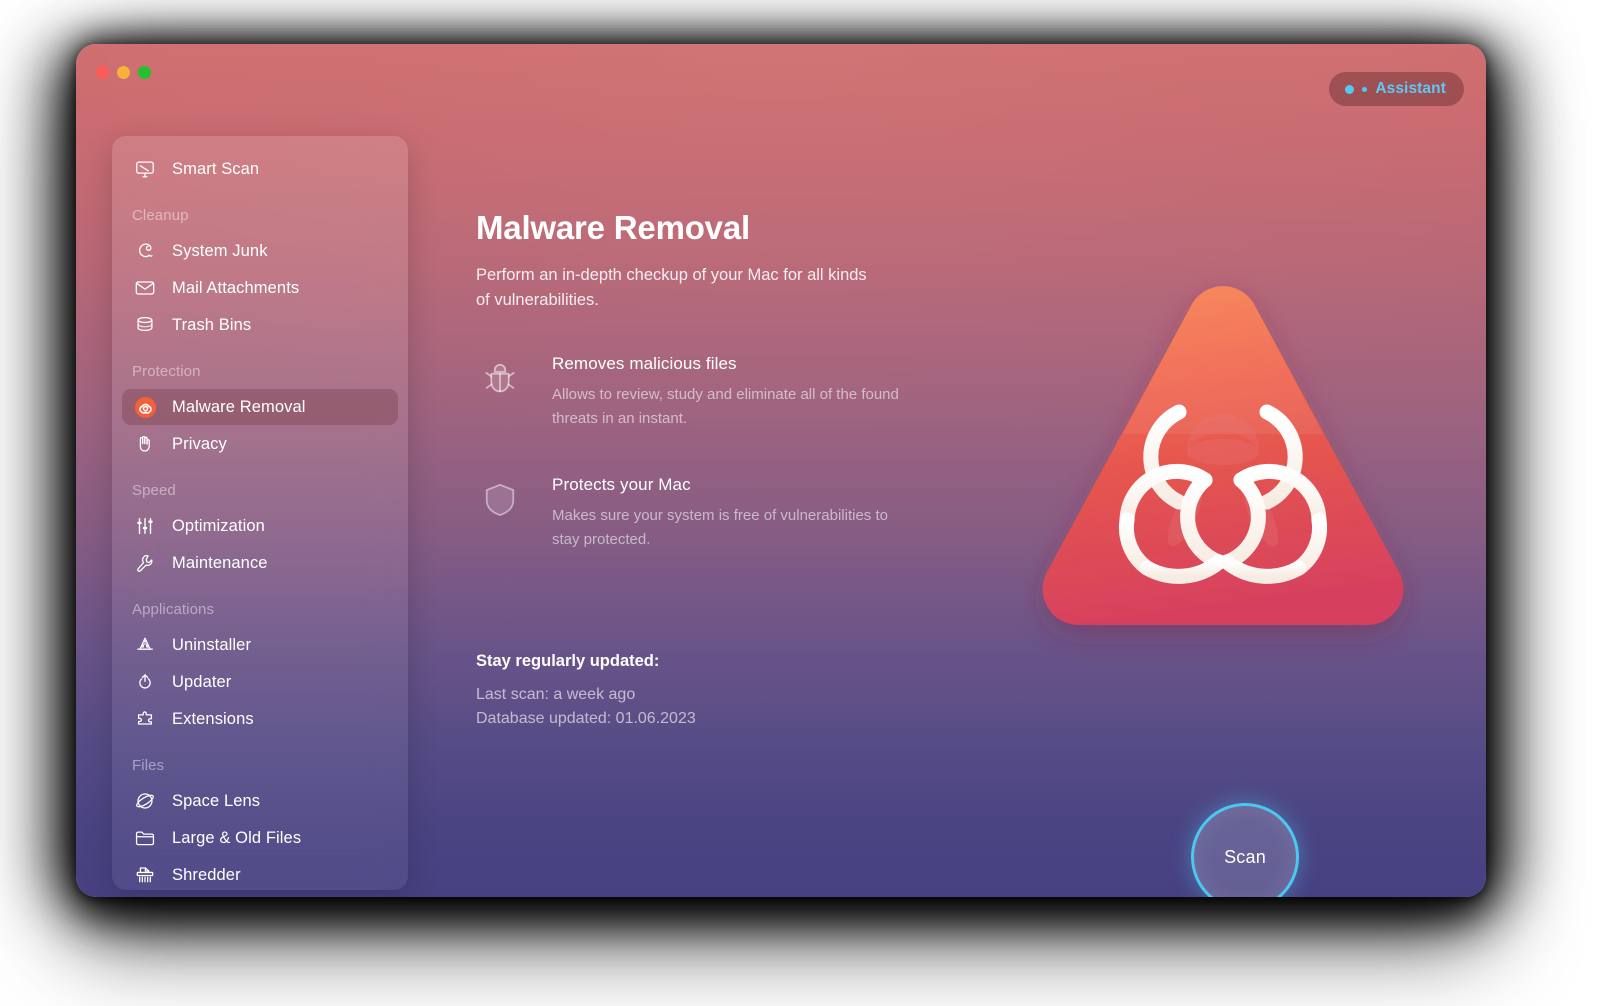 This screenshot has height=1006, width=1600. What do you see at coordinates (148, 765) in the screenshot?
I see `sidebar-group-files: Files` at bounding box center [148, 765].